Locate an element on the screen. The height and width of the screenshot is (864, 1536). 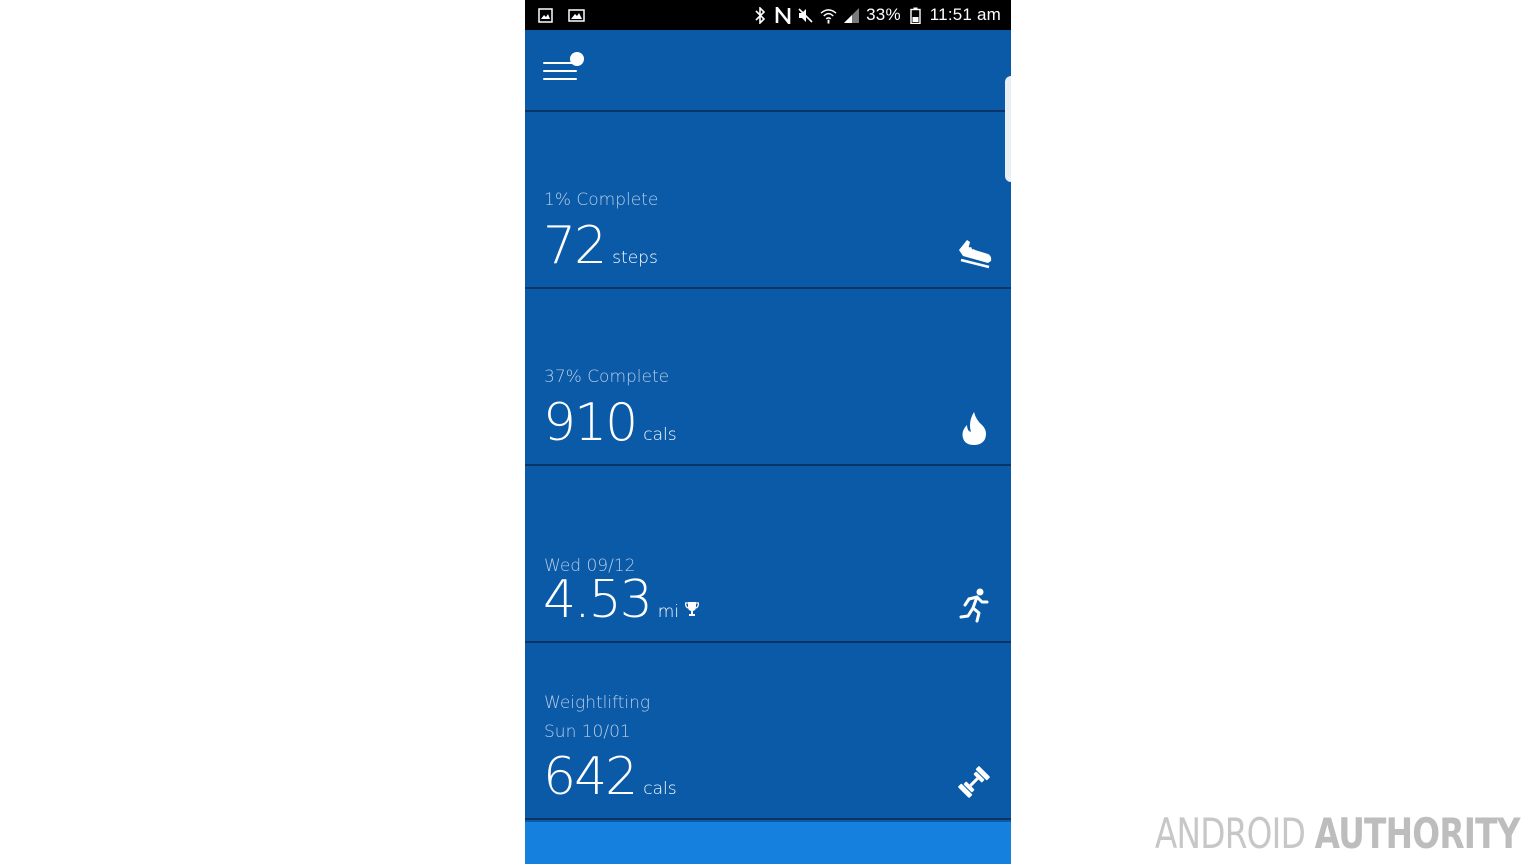
shoe-icon is located at coordinates (974, 251).